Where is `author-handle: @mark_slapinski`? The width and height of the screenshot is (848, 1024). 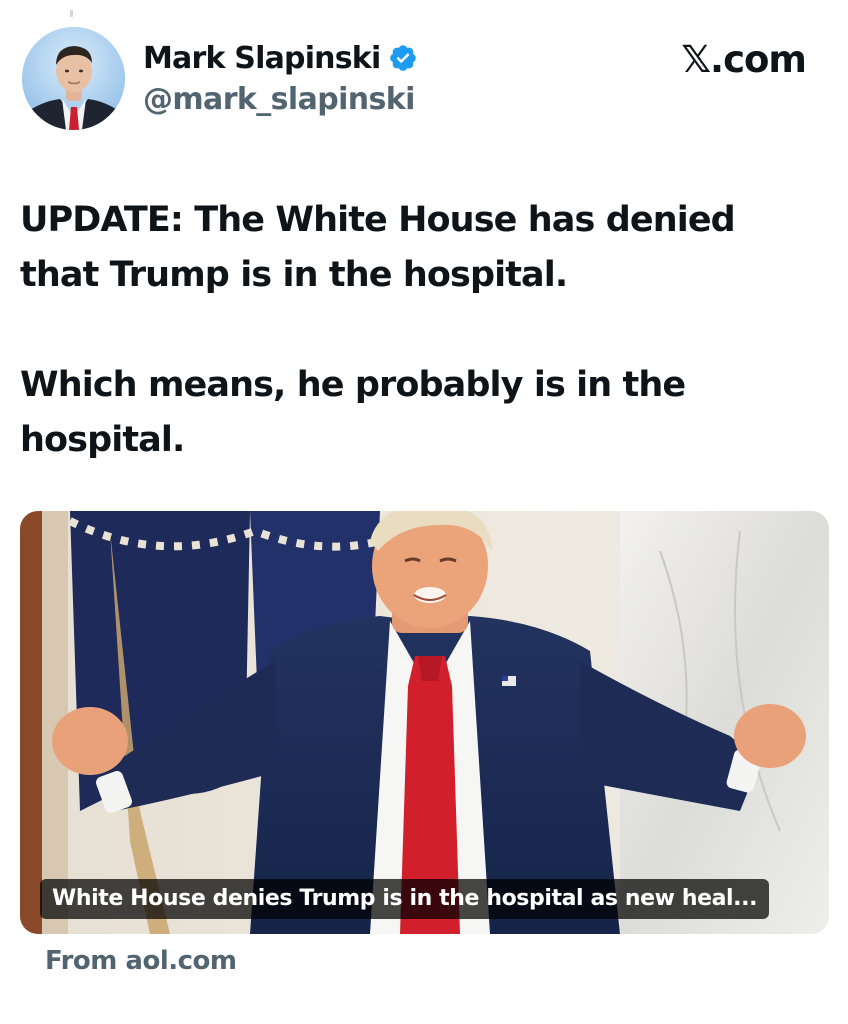 author-handle: @mark_slapinski is located at coordinates (279, 99).